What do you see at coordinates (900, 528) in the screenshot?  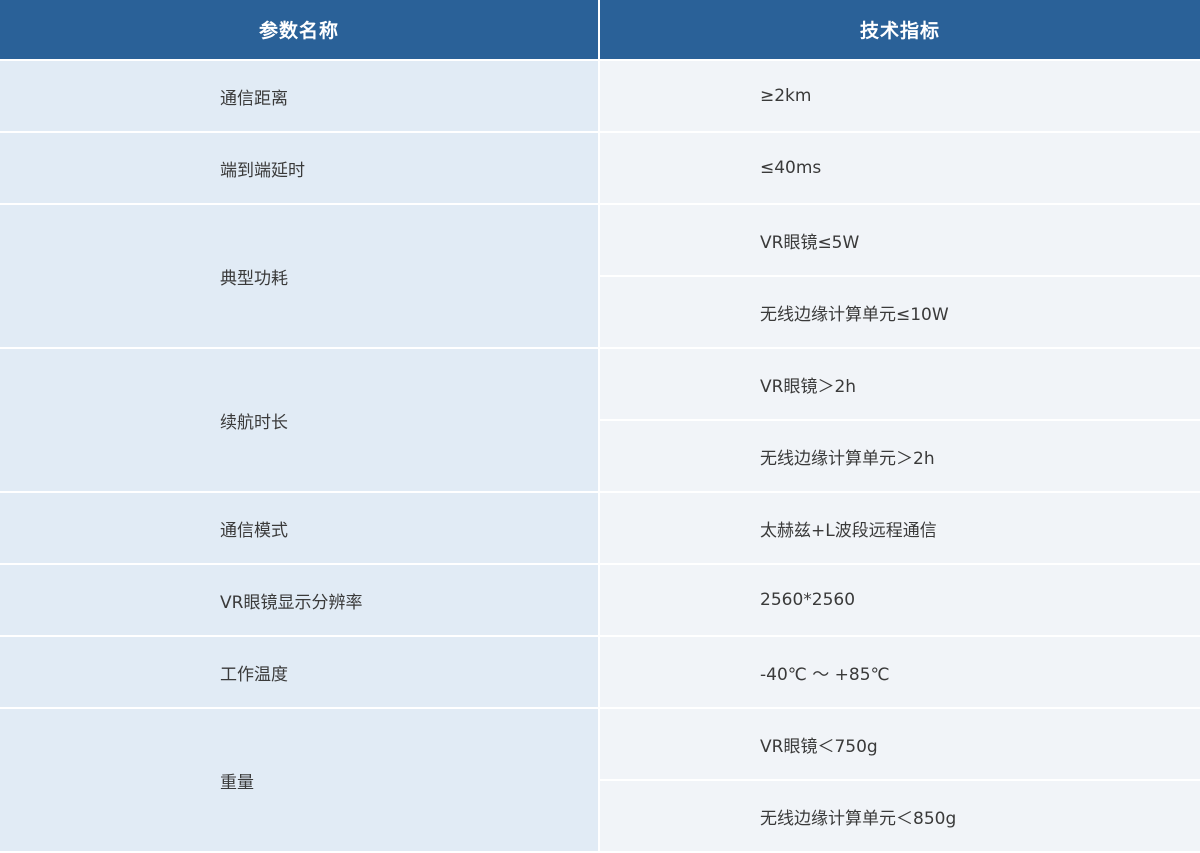 I see `spec-value-cell: 太赫兹+L波段远程通信` at bounding box center [900, 528].